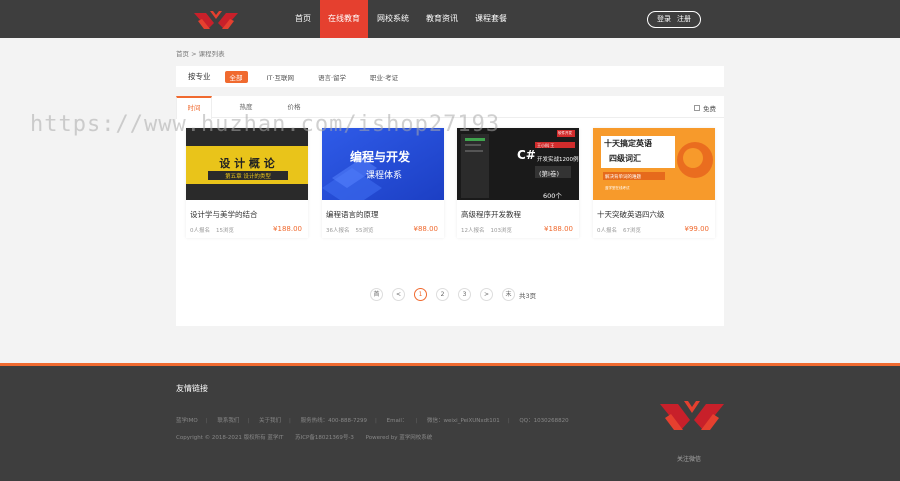 The image size is (900, 481). What do you see at coordinates (225, 231) in the screenshot?
I see `view-count: 15浏览` at bounding box center [225, 231].